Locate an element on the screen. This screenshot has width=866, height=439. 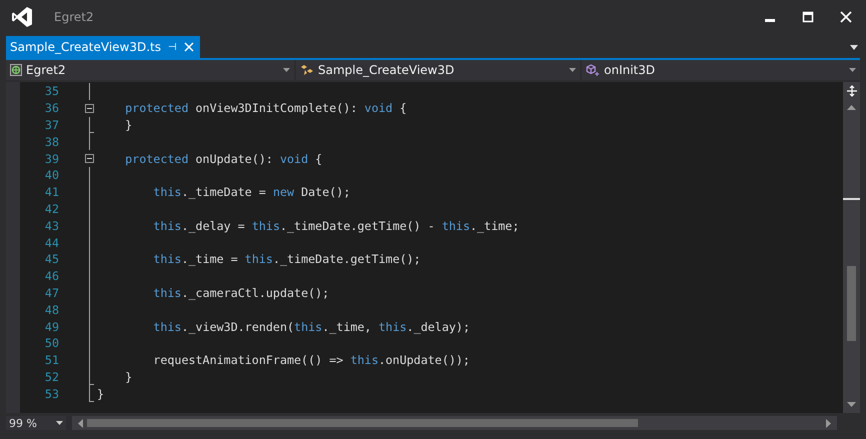
line-number: 37 is located at coordinates (51, 125).